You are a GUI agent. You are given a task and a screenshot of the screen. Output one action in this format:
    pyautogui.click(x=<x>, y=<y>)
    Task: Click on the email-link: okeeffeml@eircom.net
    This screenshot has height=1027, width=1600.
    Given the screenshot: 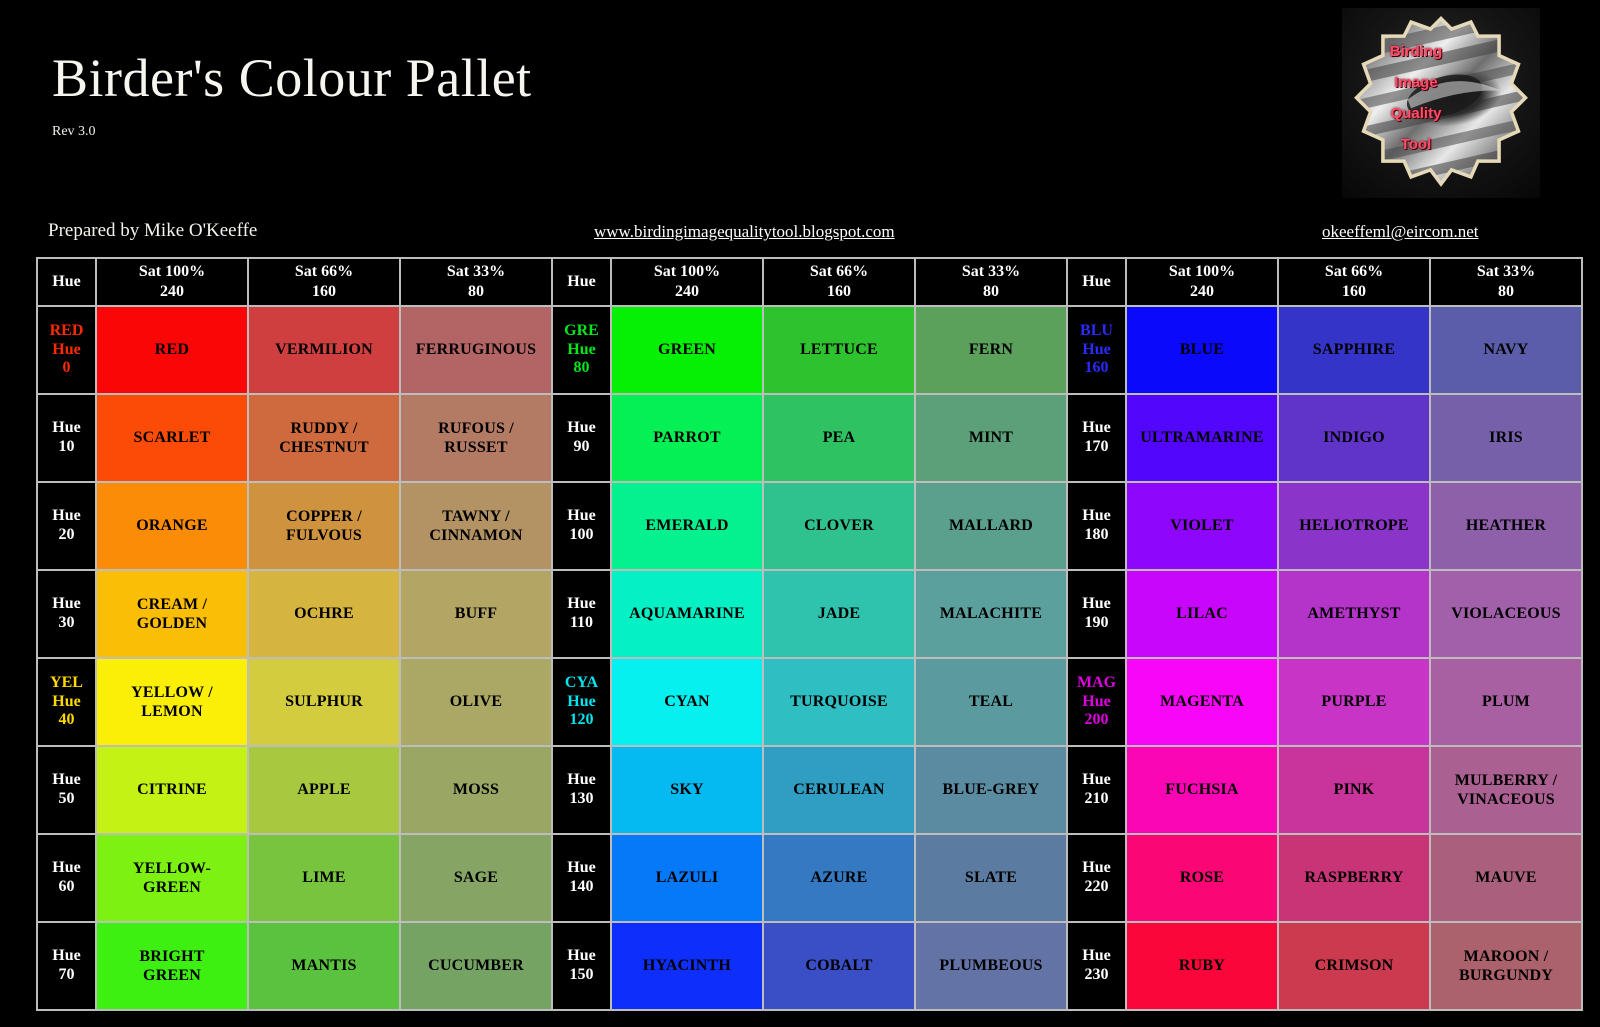 What is the action you would take?
    pyautogui.click(x=1400, y=232)
    